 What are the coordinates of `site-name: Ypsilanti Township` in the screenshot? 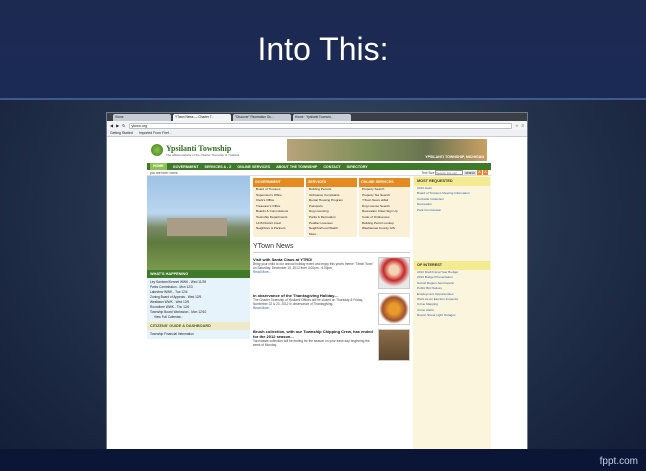 It's located at (199, 148).